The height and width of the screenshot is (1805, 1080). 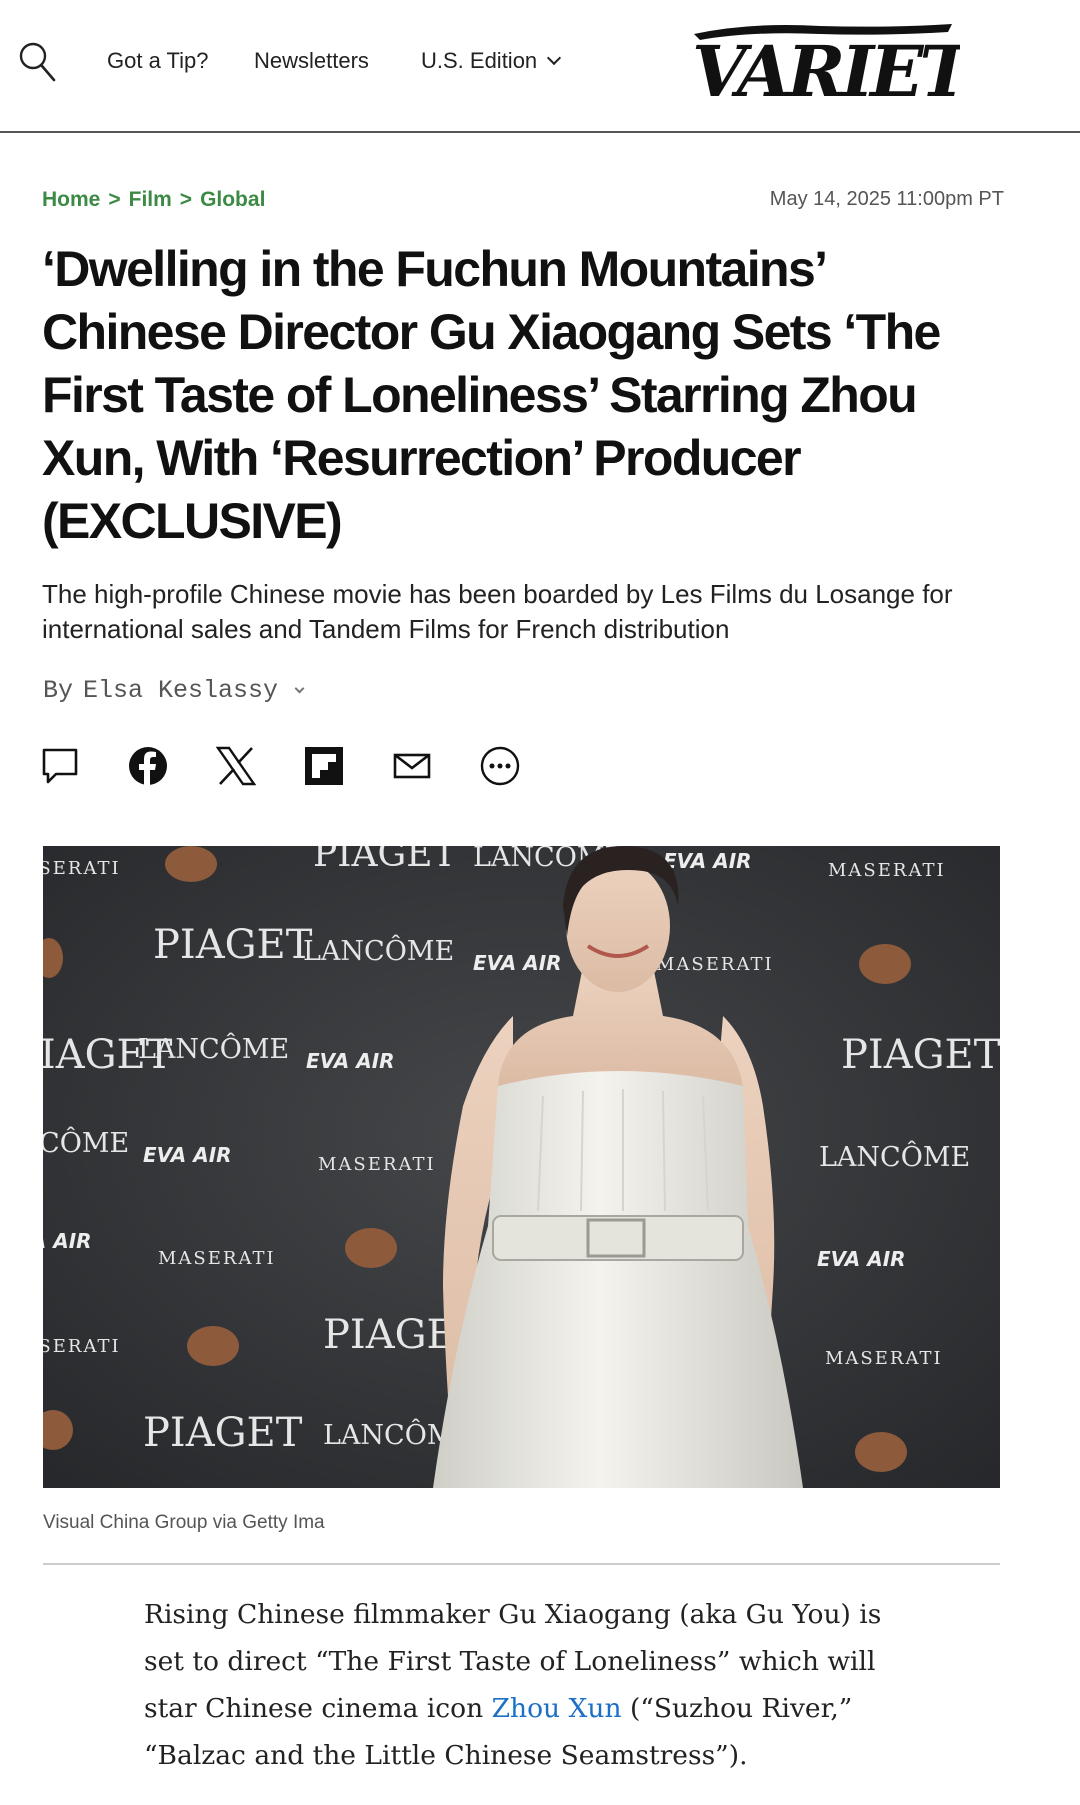 What do you see at coordinates (232, 200) in the screenshot?
I see `breadcrumb-global: Global` at bounding box center [232, 200].